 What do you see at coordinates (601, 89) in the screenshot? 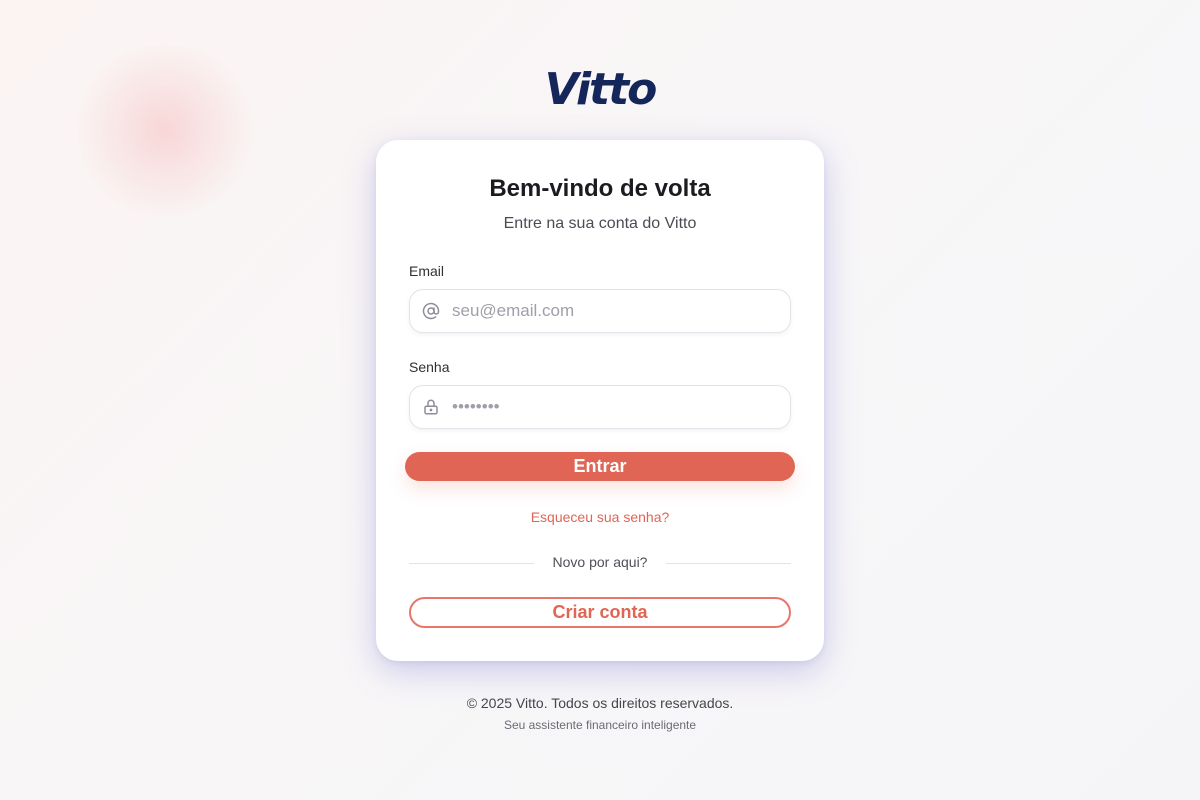
I see `brand-logo: Vitto` at bounding box center [601, 89].